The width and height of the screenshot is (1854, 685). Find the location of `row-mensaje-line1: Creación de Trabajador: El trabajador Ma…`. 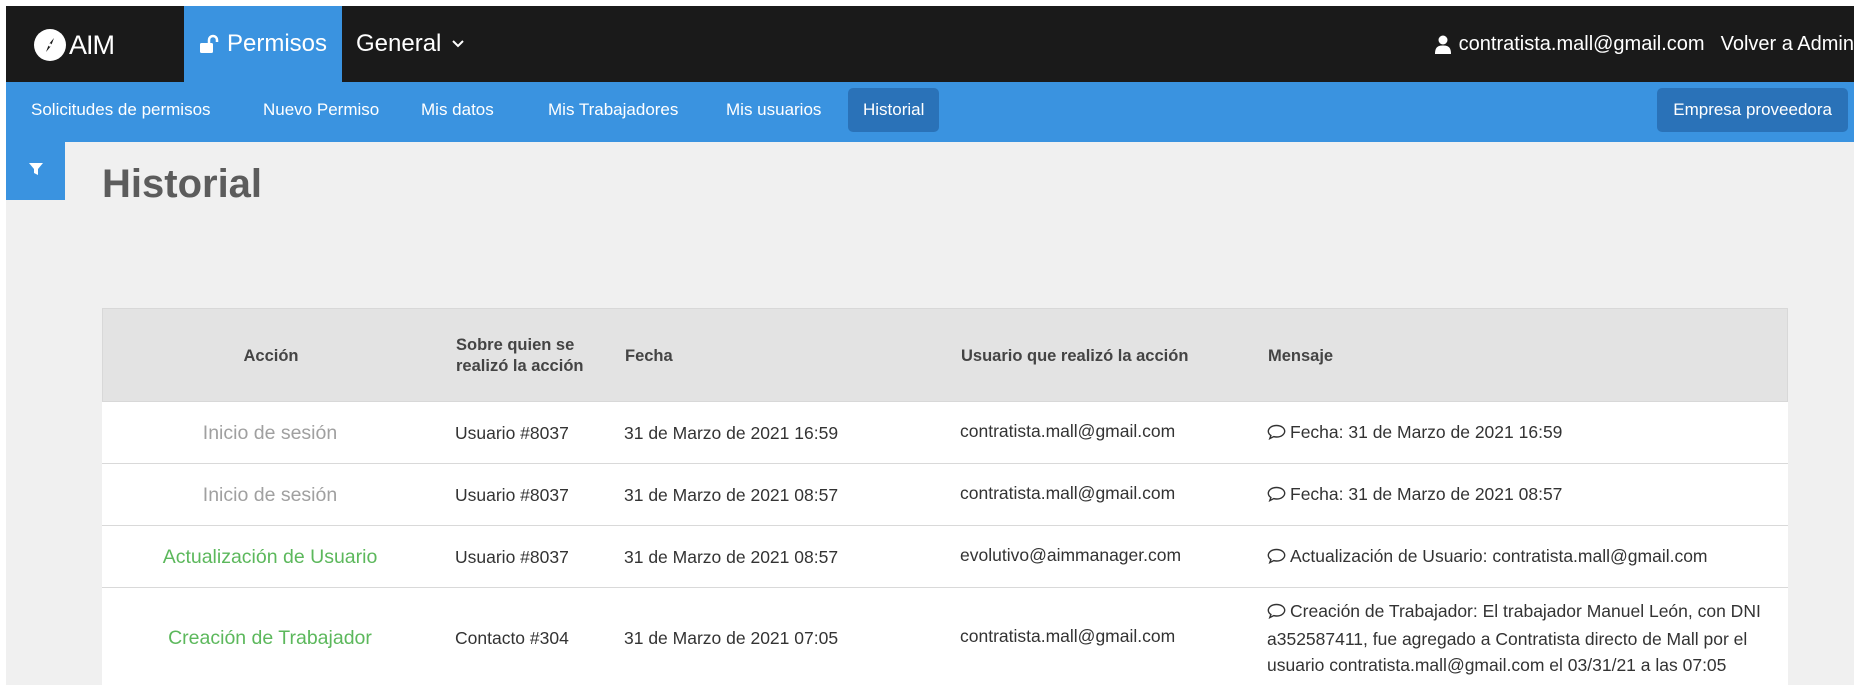

row-mensaje-line1: Creación de Trabajador: El trabajador Ma… is located at coordinates (1525, 611).